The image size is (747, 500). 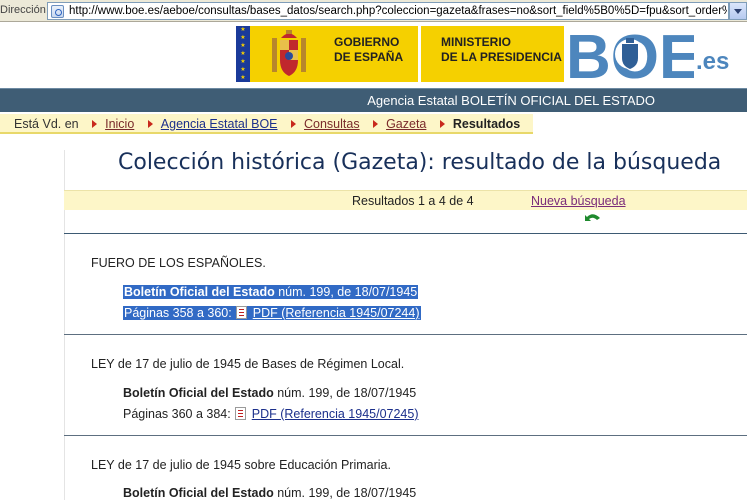 What do you see at coordinates (405, 233) in the screenshot?
I see `results-divider` at bounding box center [405, 233].